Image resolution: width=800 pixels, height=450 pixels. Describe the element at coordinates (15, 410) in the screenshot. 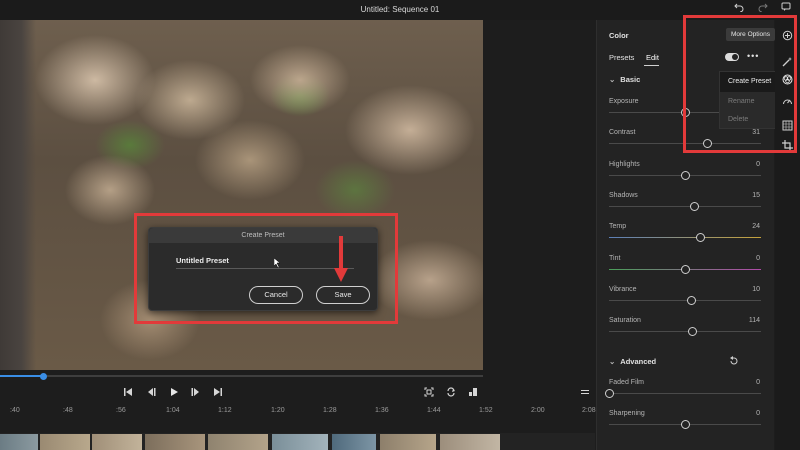

I see `timecode-label: :40` at that location.